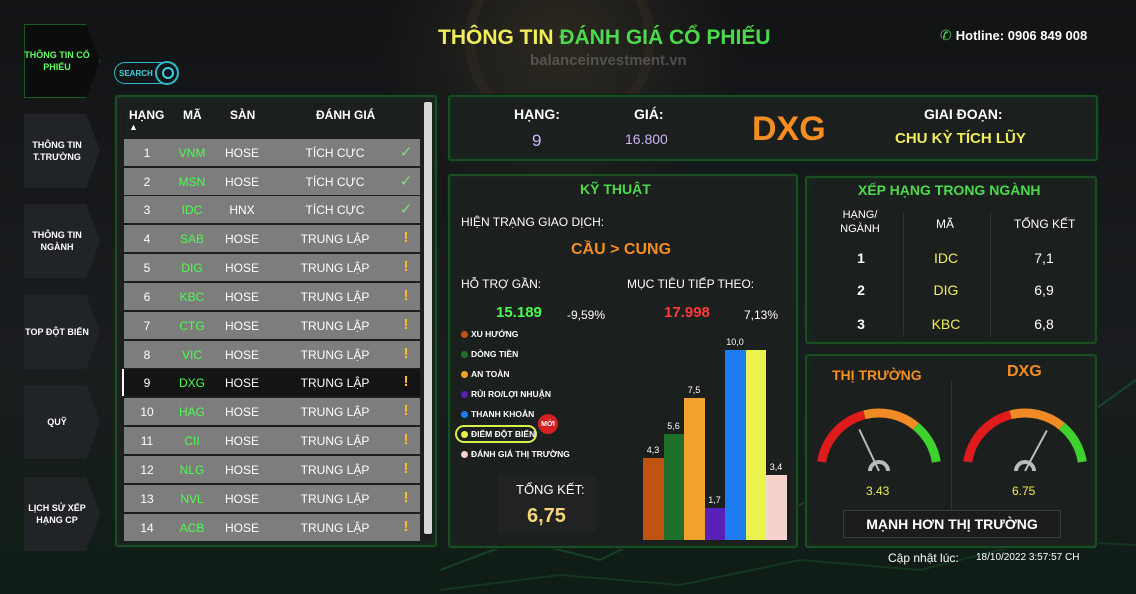  Describe the element at coordinates (608, 60) in the screenshot. I see `watermark: balanceinvestment.vn` at that location.